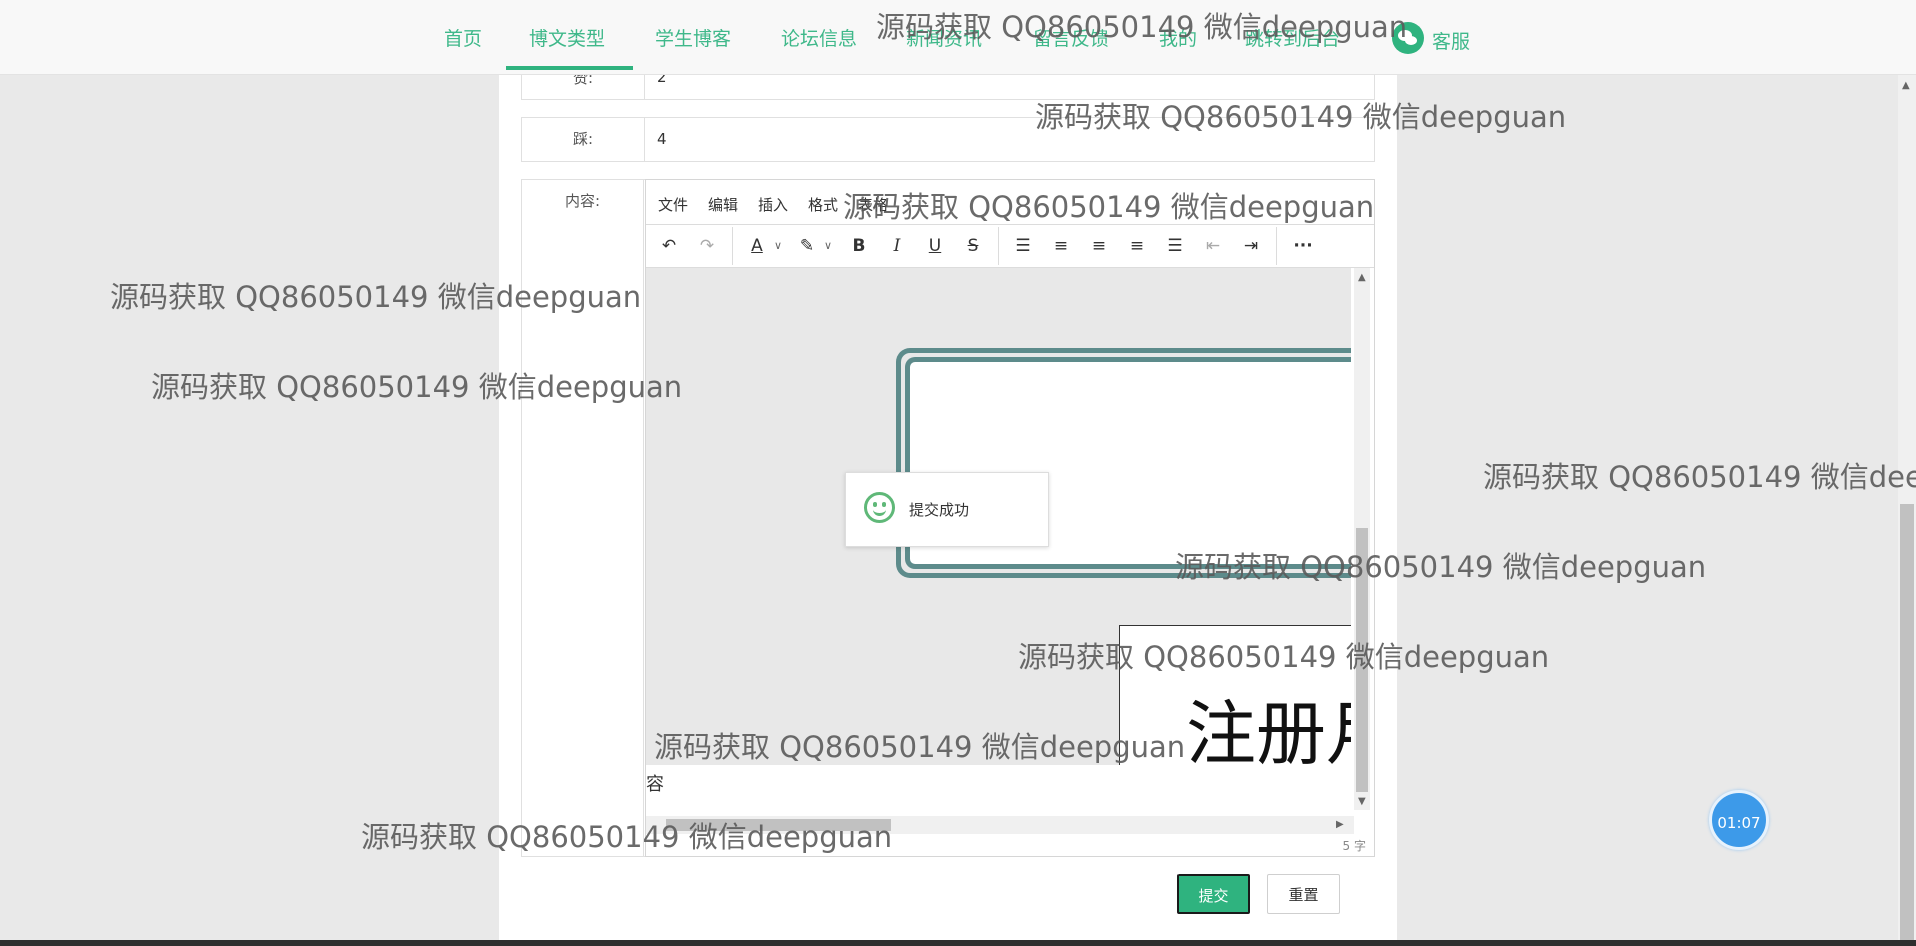  What do you see at coordinates (773, 204) in the screenshot?
I see `menu-insert: 插入` at bounding box center [773, 204].